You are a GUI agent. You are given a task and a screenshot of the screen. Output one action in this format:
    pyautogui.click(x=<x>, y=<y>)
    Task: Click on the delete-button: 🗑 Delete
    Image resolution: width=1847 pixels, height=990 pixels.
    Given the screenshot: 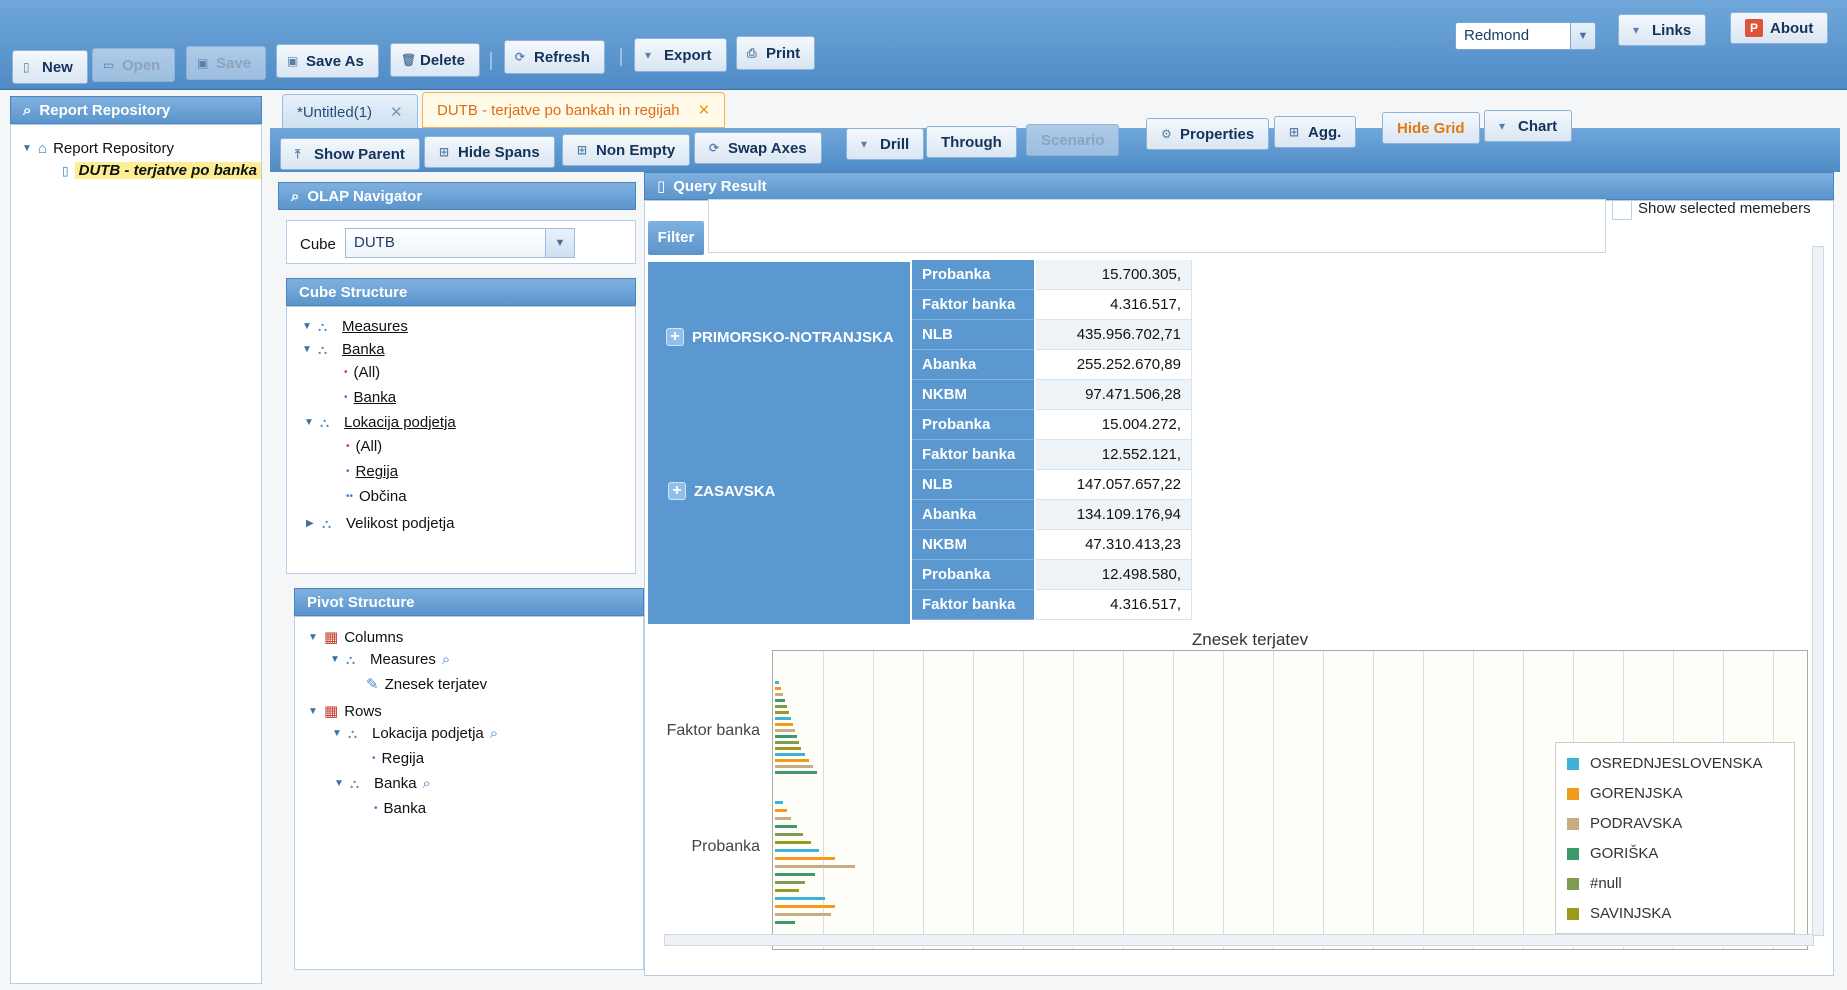 What is the action you would take?
    pyautogui.click(x=435, y=60)
    